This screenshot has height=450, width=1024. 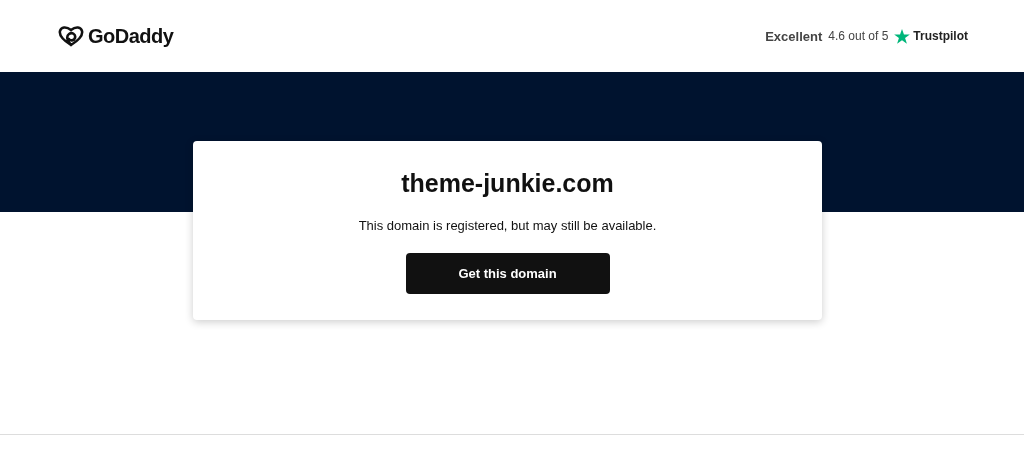 I want to click on logo-text: GoDaddy, so click(x=131, y=36).